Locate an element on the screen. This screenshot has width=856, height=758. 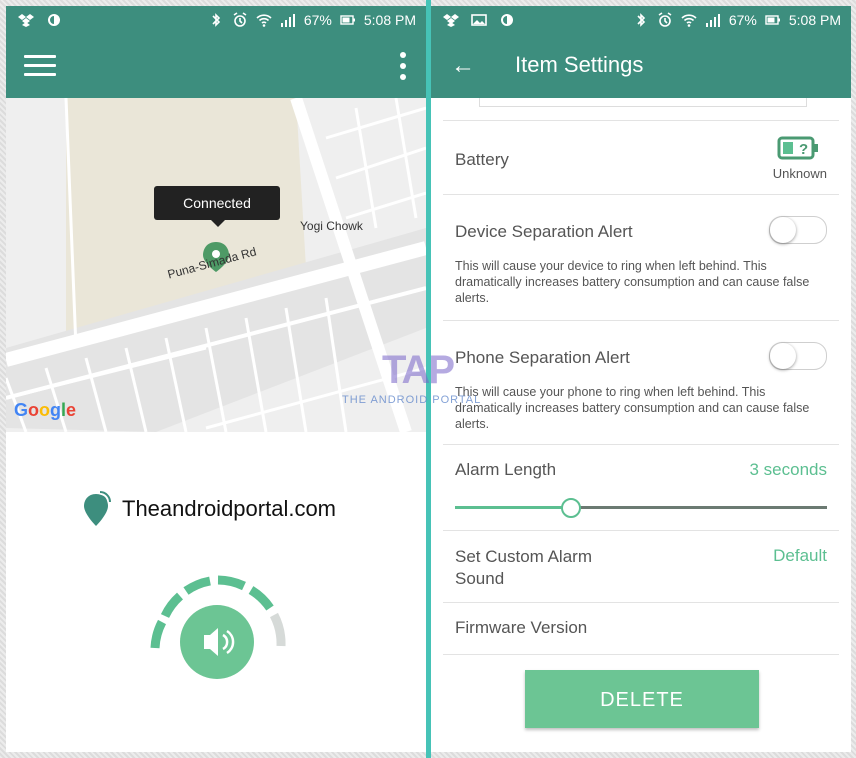
alarm-length-value: 3 seconds is located at coordinates (788, 469).